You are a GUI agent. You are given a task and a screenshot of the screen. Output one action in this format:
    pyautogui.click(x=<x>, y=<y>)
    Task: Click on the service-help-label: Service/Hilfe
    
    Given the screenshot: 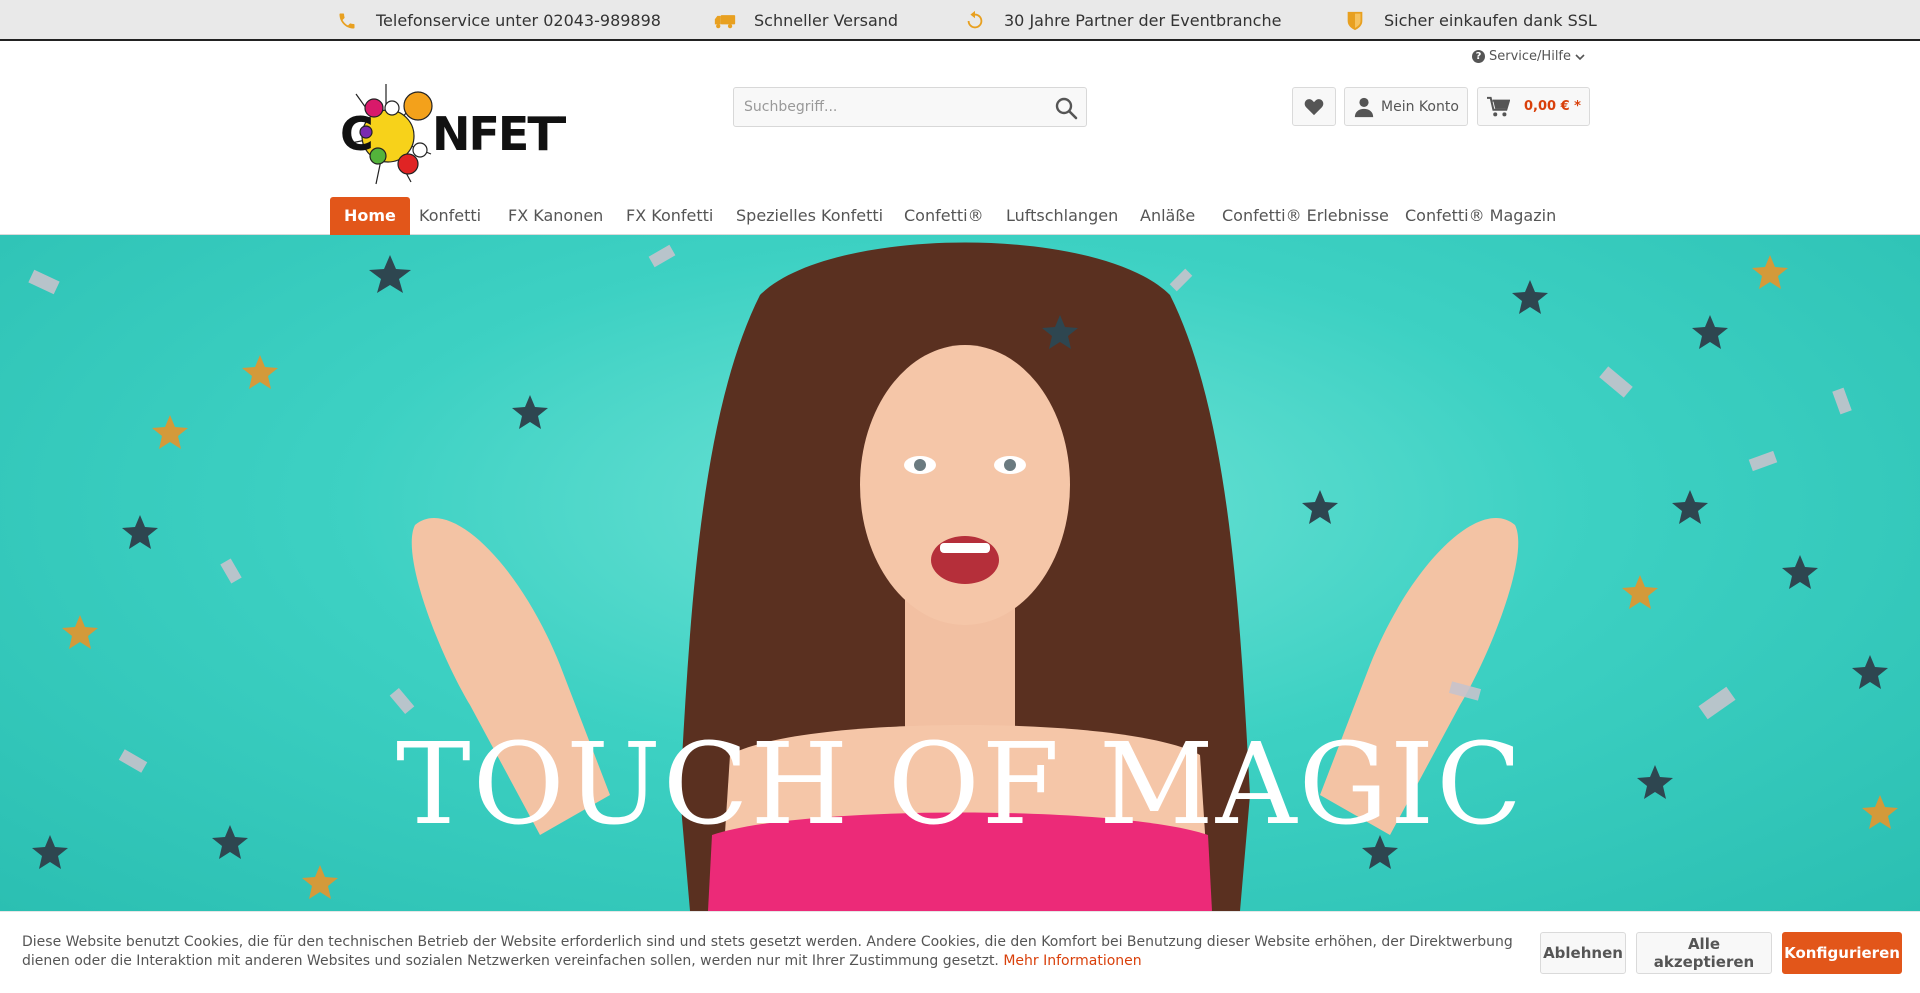 What is the action you would take?
    pyautogui.click(x=1530, y=56)
    